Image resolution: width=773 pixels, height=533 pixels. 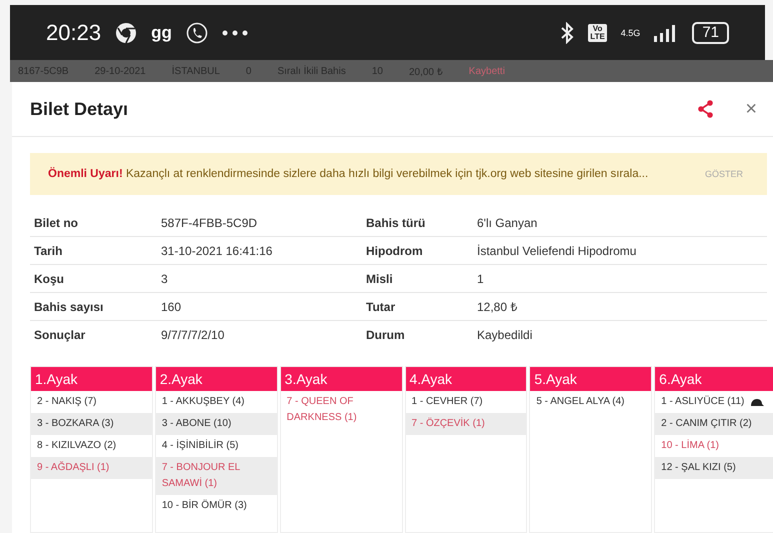 I want to click on horse-entry: 12 - ŞAL KIZI (5), so click(x=714, y=468).